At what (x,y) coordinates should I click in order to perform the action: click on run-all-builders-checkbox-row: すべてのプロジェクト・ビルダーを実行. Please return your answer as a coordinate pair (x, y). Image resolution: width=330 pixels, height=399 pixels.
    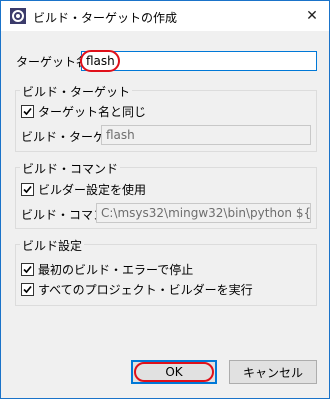
    Looking at the image, I should click on (137, 289).